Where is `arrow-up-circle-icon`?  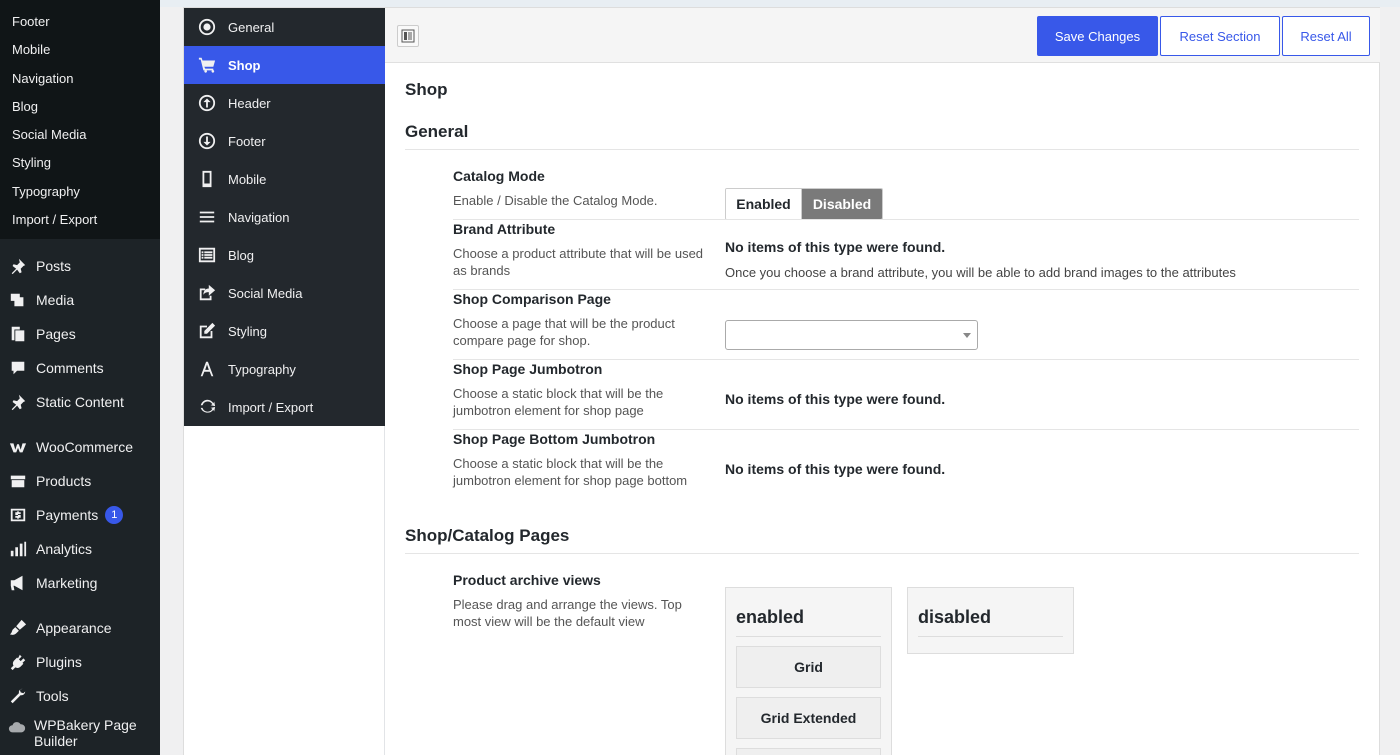
arrow-up-circle-icon is located at coordinates (207, 103).